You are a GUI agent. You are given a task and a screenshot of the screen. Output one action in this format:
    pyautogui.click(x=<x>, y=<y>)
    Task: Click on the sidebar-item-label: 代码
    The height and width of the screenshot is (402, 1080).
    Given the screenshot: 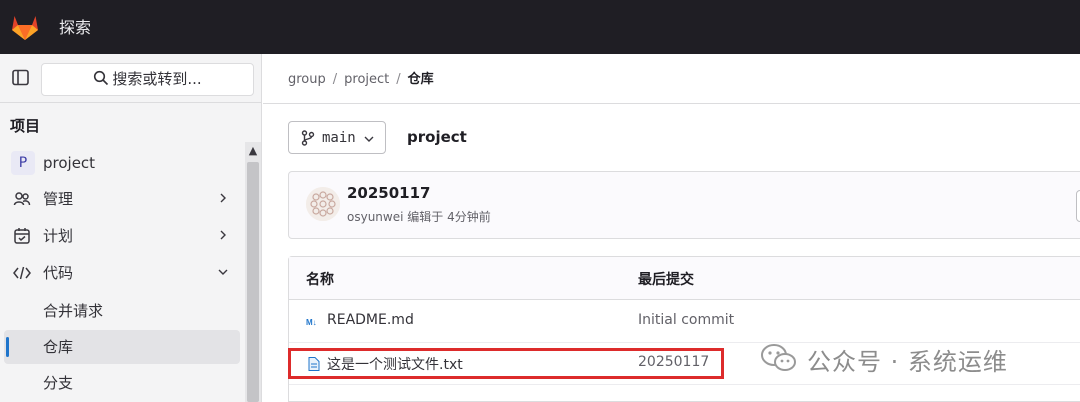 What is the action you would take?
    pyautogui.click(x=58, y=273)
    